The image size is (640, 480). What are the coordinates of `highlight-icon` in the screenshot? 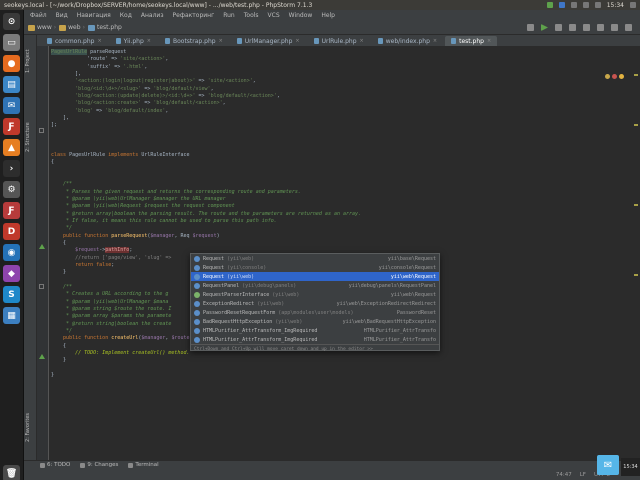 It's located at (621, 76).